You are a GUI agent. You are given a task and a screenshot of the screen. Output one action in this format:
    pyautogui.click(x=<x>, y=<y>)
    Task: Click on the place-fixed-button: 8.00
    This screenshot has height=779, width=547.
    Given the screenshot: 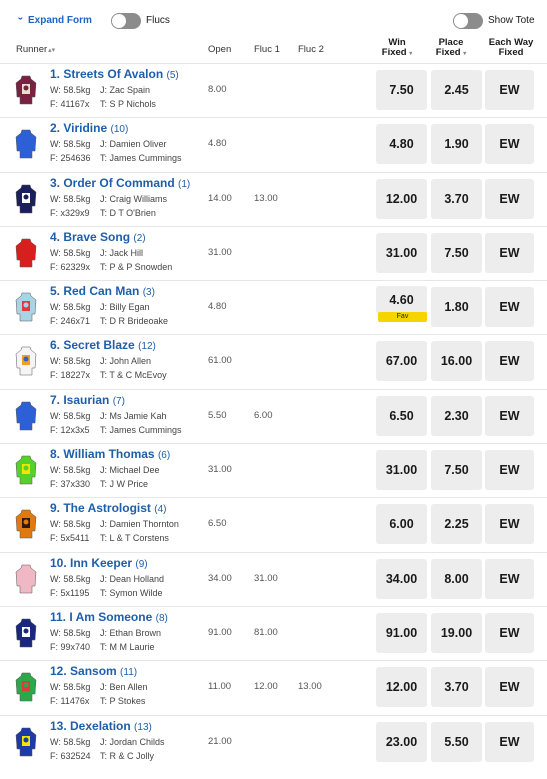 What is the action you would take?
    pyautogui.click(x=456, y=578)
    